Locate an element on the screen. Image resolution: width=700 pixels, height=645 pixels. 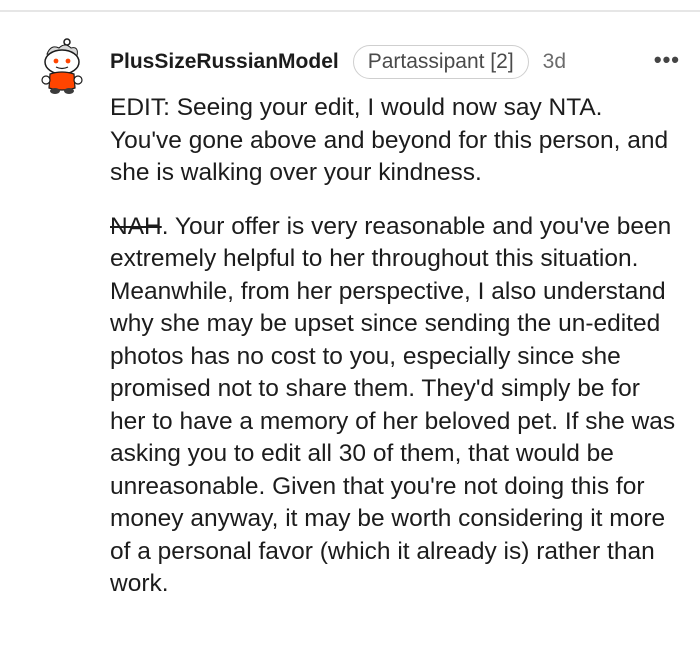
struck-verdict: NAH is located at coordinates (136, 226).